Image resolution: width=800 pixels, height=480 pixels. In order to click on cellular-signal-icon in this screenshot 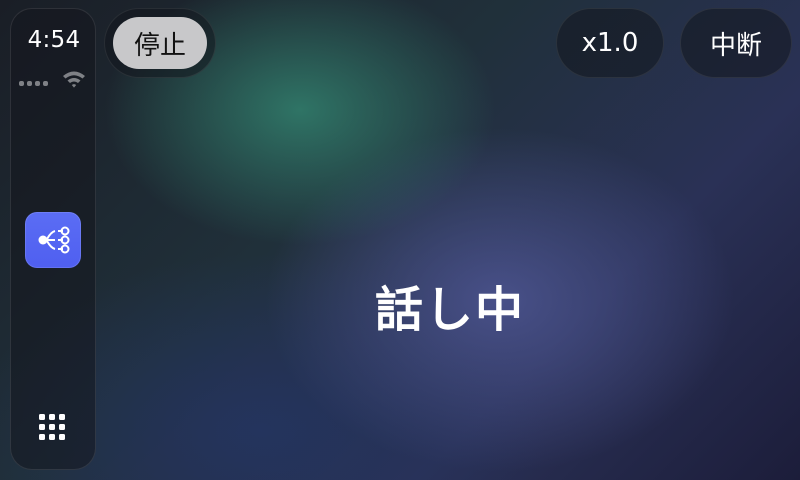, I will do `click(41, 82)`.